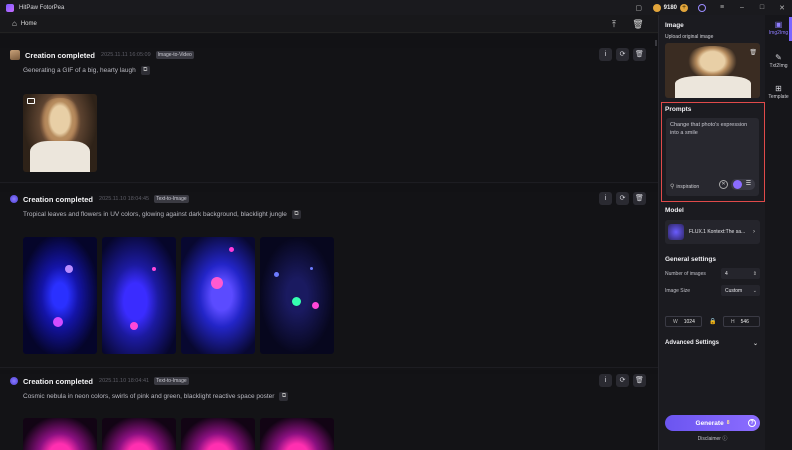  Describe the element at coordinates (684, 7) in the screenshot. I see `add-credits-icon: +` at that location.